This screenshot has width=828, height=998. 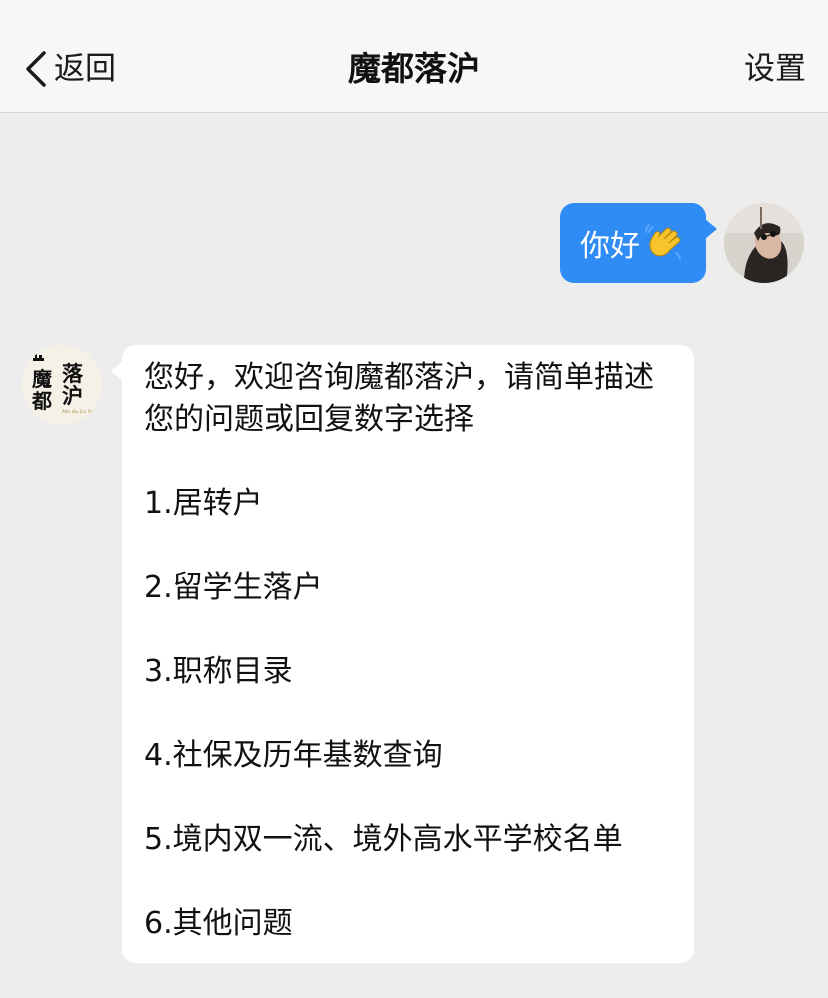 I want to click on modu-luohu-logo: 魔 都 落 沪 Mo du Lu hu, so click(x=62, y=385).